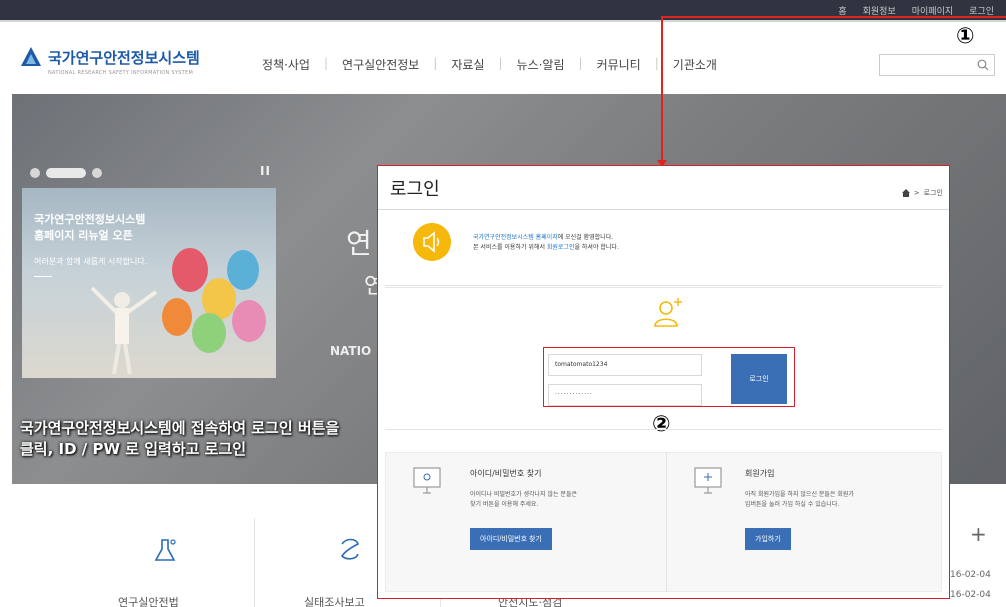 This screenshot has width=1006, height=607. What do you see at coordinates (619, 64) in the screenshot?
I see `nav-community: 커뮤니티` at bounding box center [619, 64].